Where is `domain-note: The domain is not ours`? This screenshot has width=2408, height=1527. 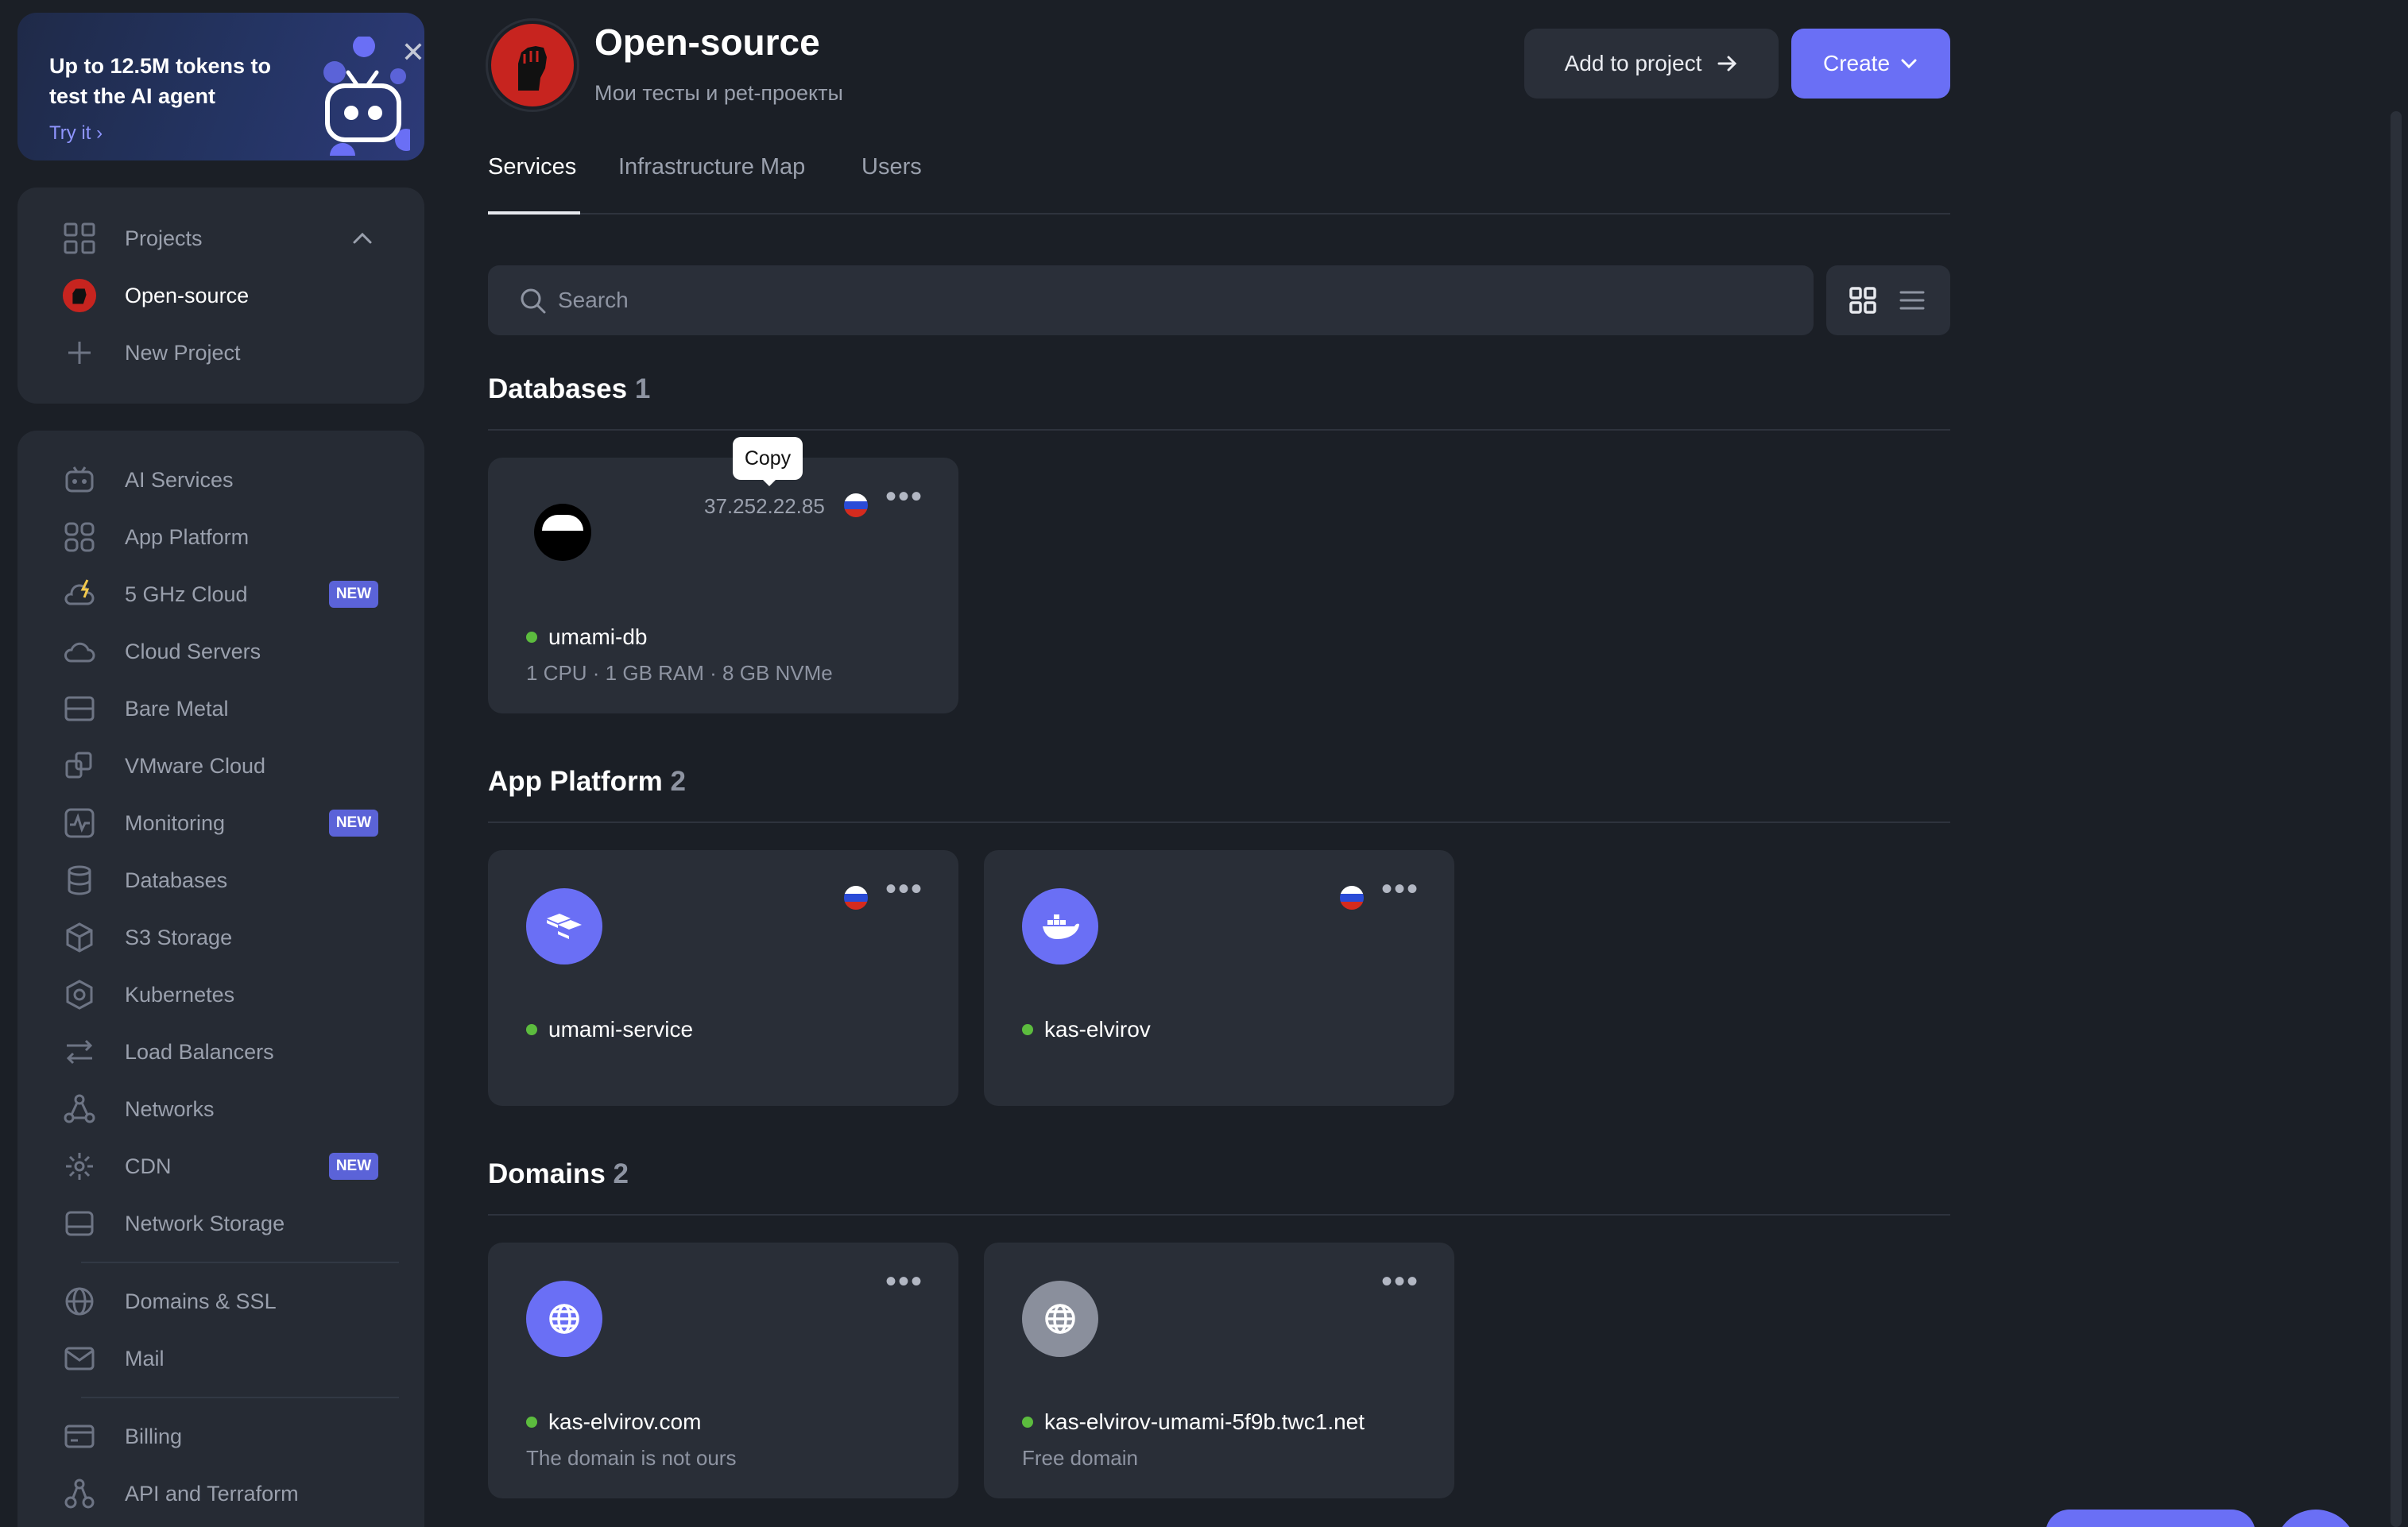 domain-note: The domain is not ours is located at coordinates (632, 1458).